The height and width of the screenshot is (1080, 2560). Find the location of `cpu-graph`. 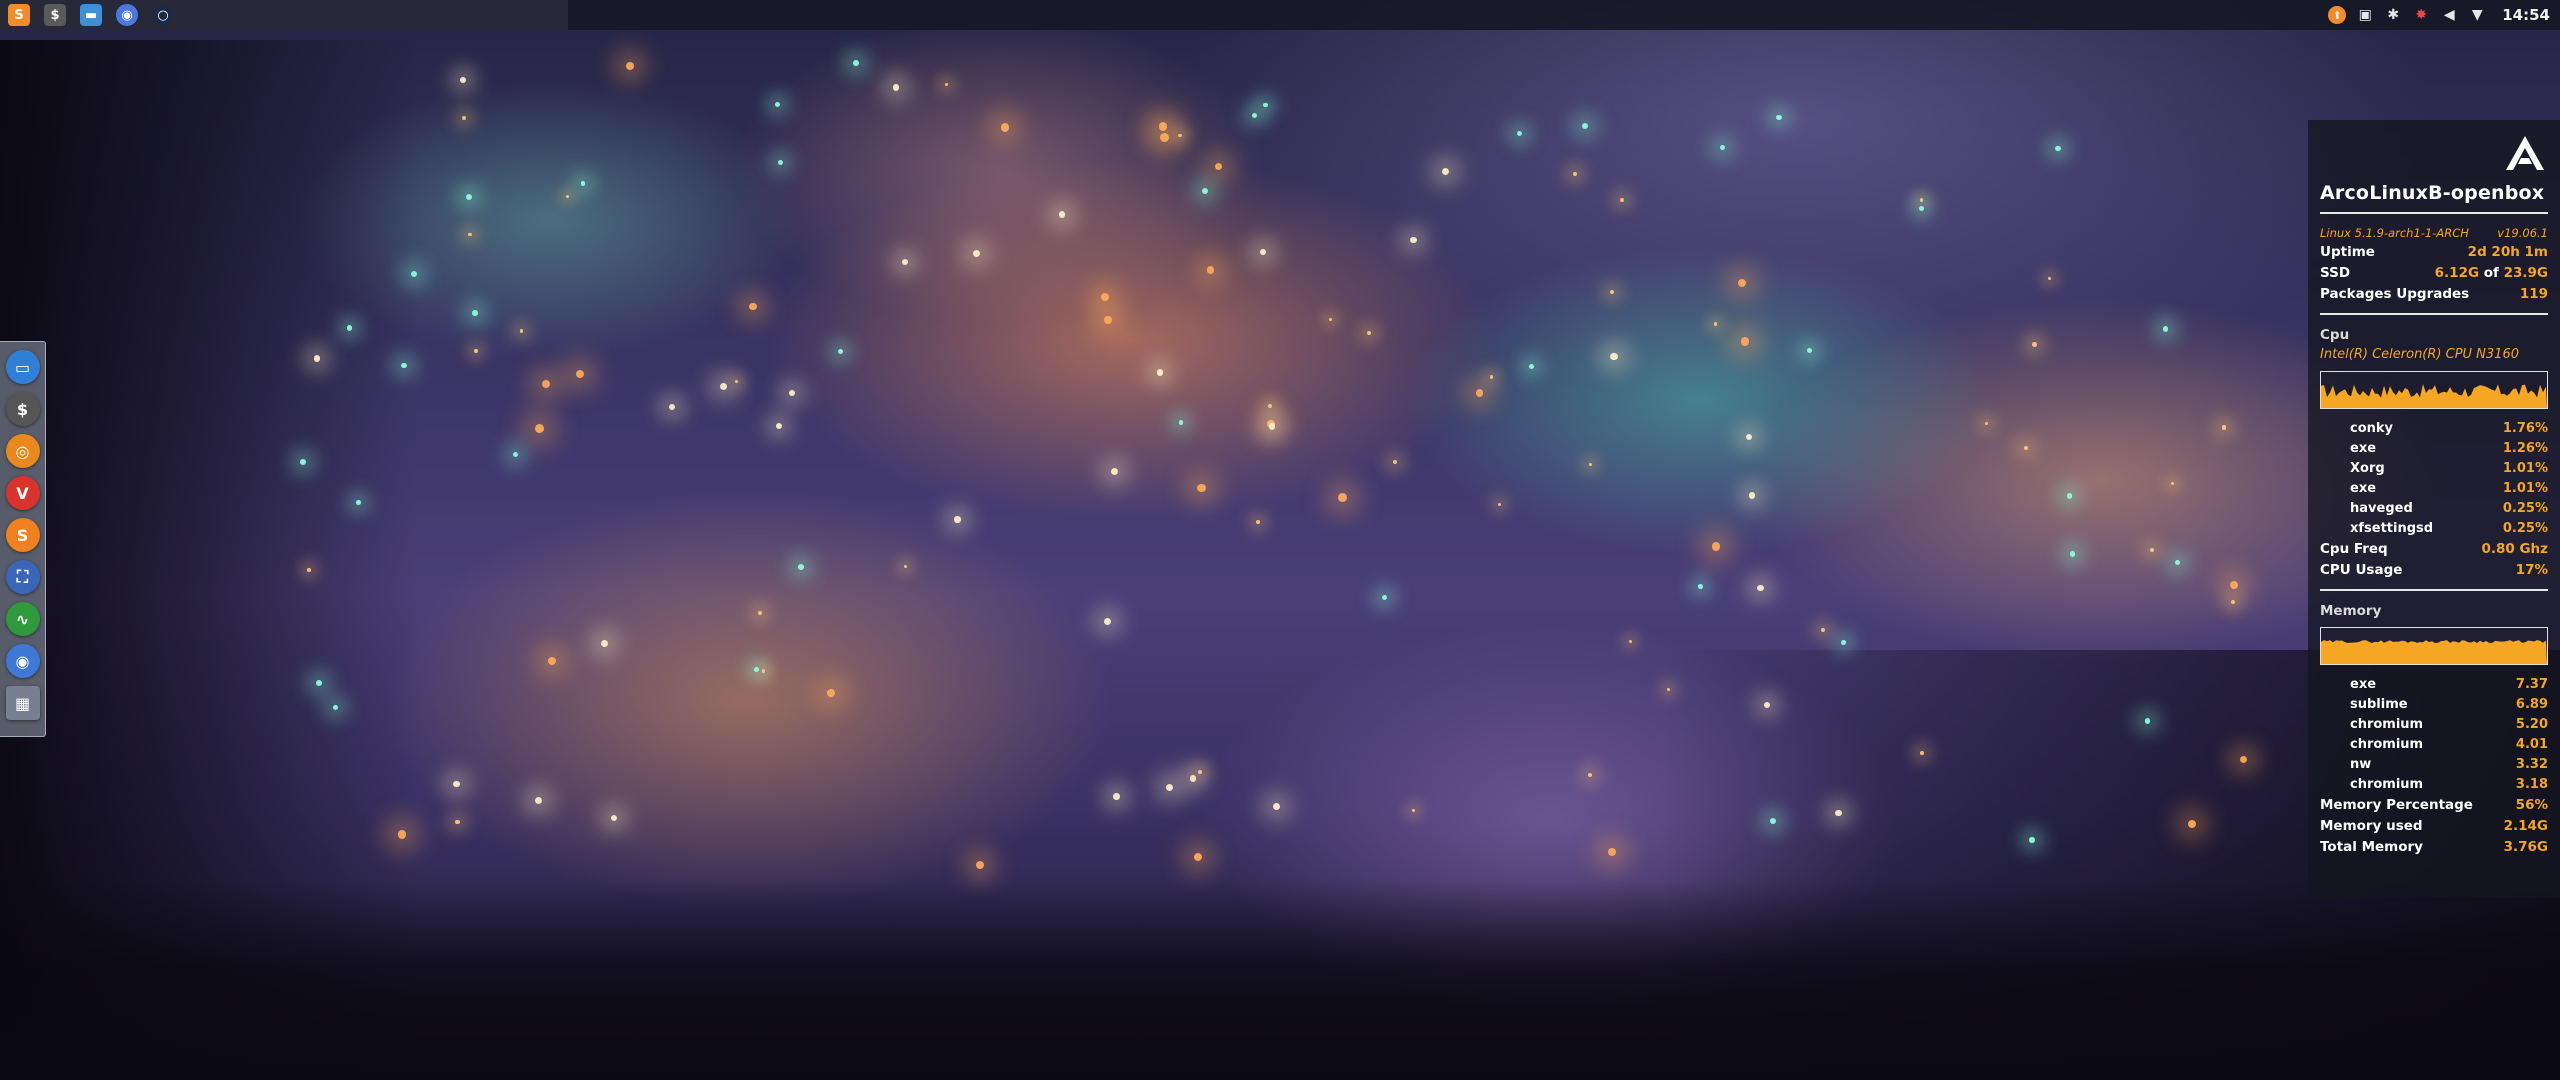

cpu-graph is located at coordinates (2434, 390).